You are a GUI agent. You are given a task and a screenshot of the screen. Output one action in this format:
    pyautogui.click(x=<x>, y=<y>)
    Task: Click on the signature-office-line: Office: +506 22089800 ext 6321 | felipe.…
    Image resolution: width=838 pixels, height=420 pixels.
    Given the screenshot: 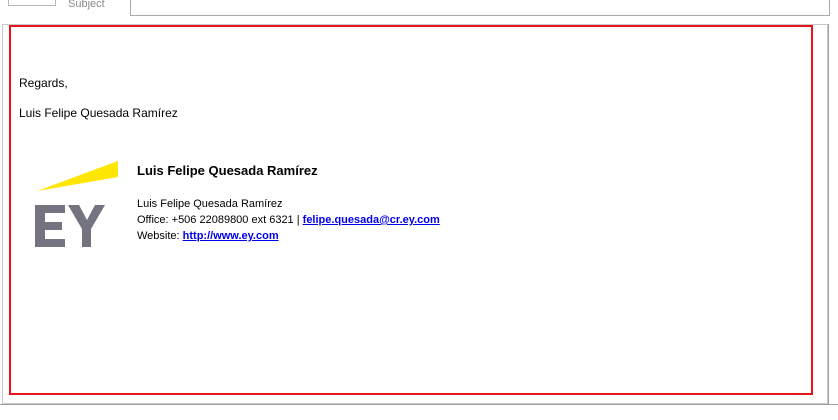 What is the action you would take?
    pyautogui.click(x=288, y=220)
    